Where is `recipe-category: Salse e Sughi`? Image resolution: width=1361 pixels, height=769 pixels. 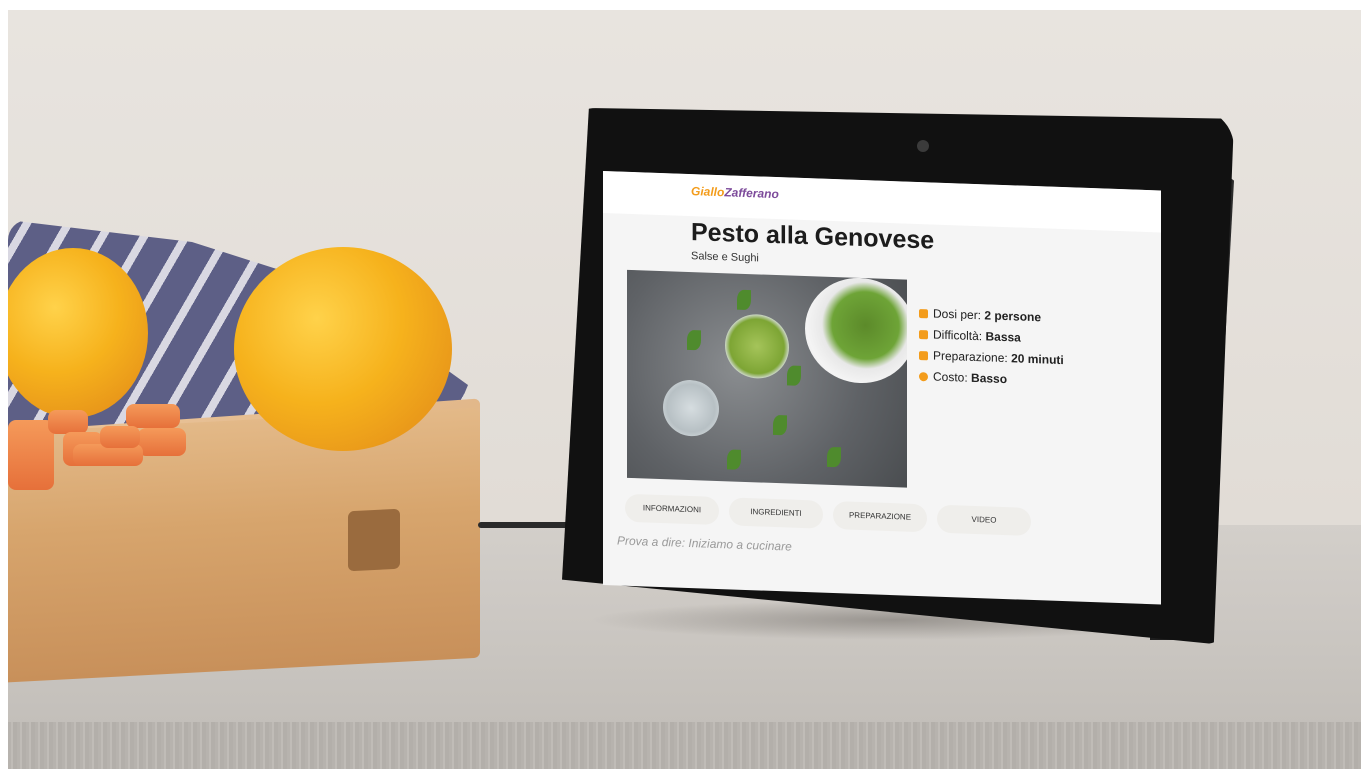
recipe-category: Salse e Sughi is located at coordinates (725, 257).